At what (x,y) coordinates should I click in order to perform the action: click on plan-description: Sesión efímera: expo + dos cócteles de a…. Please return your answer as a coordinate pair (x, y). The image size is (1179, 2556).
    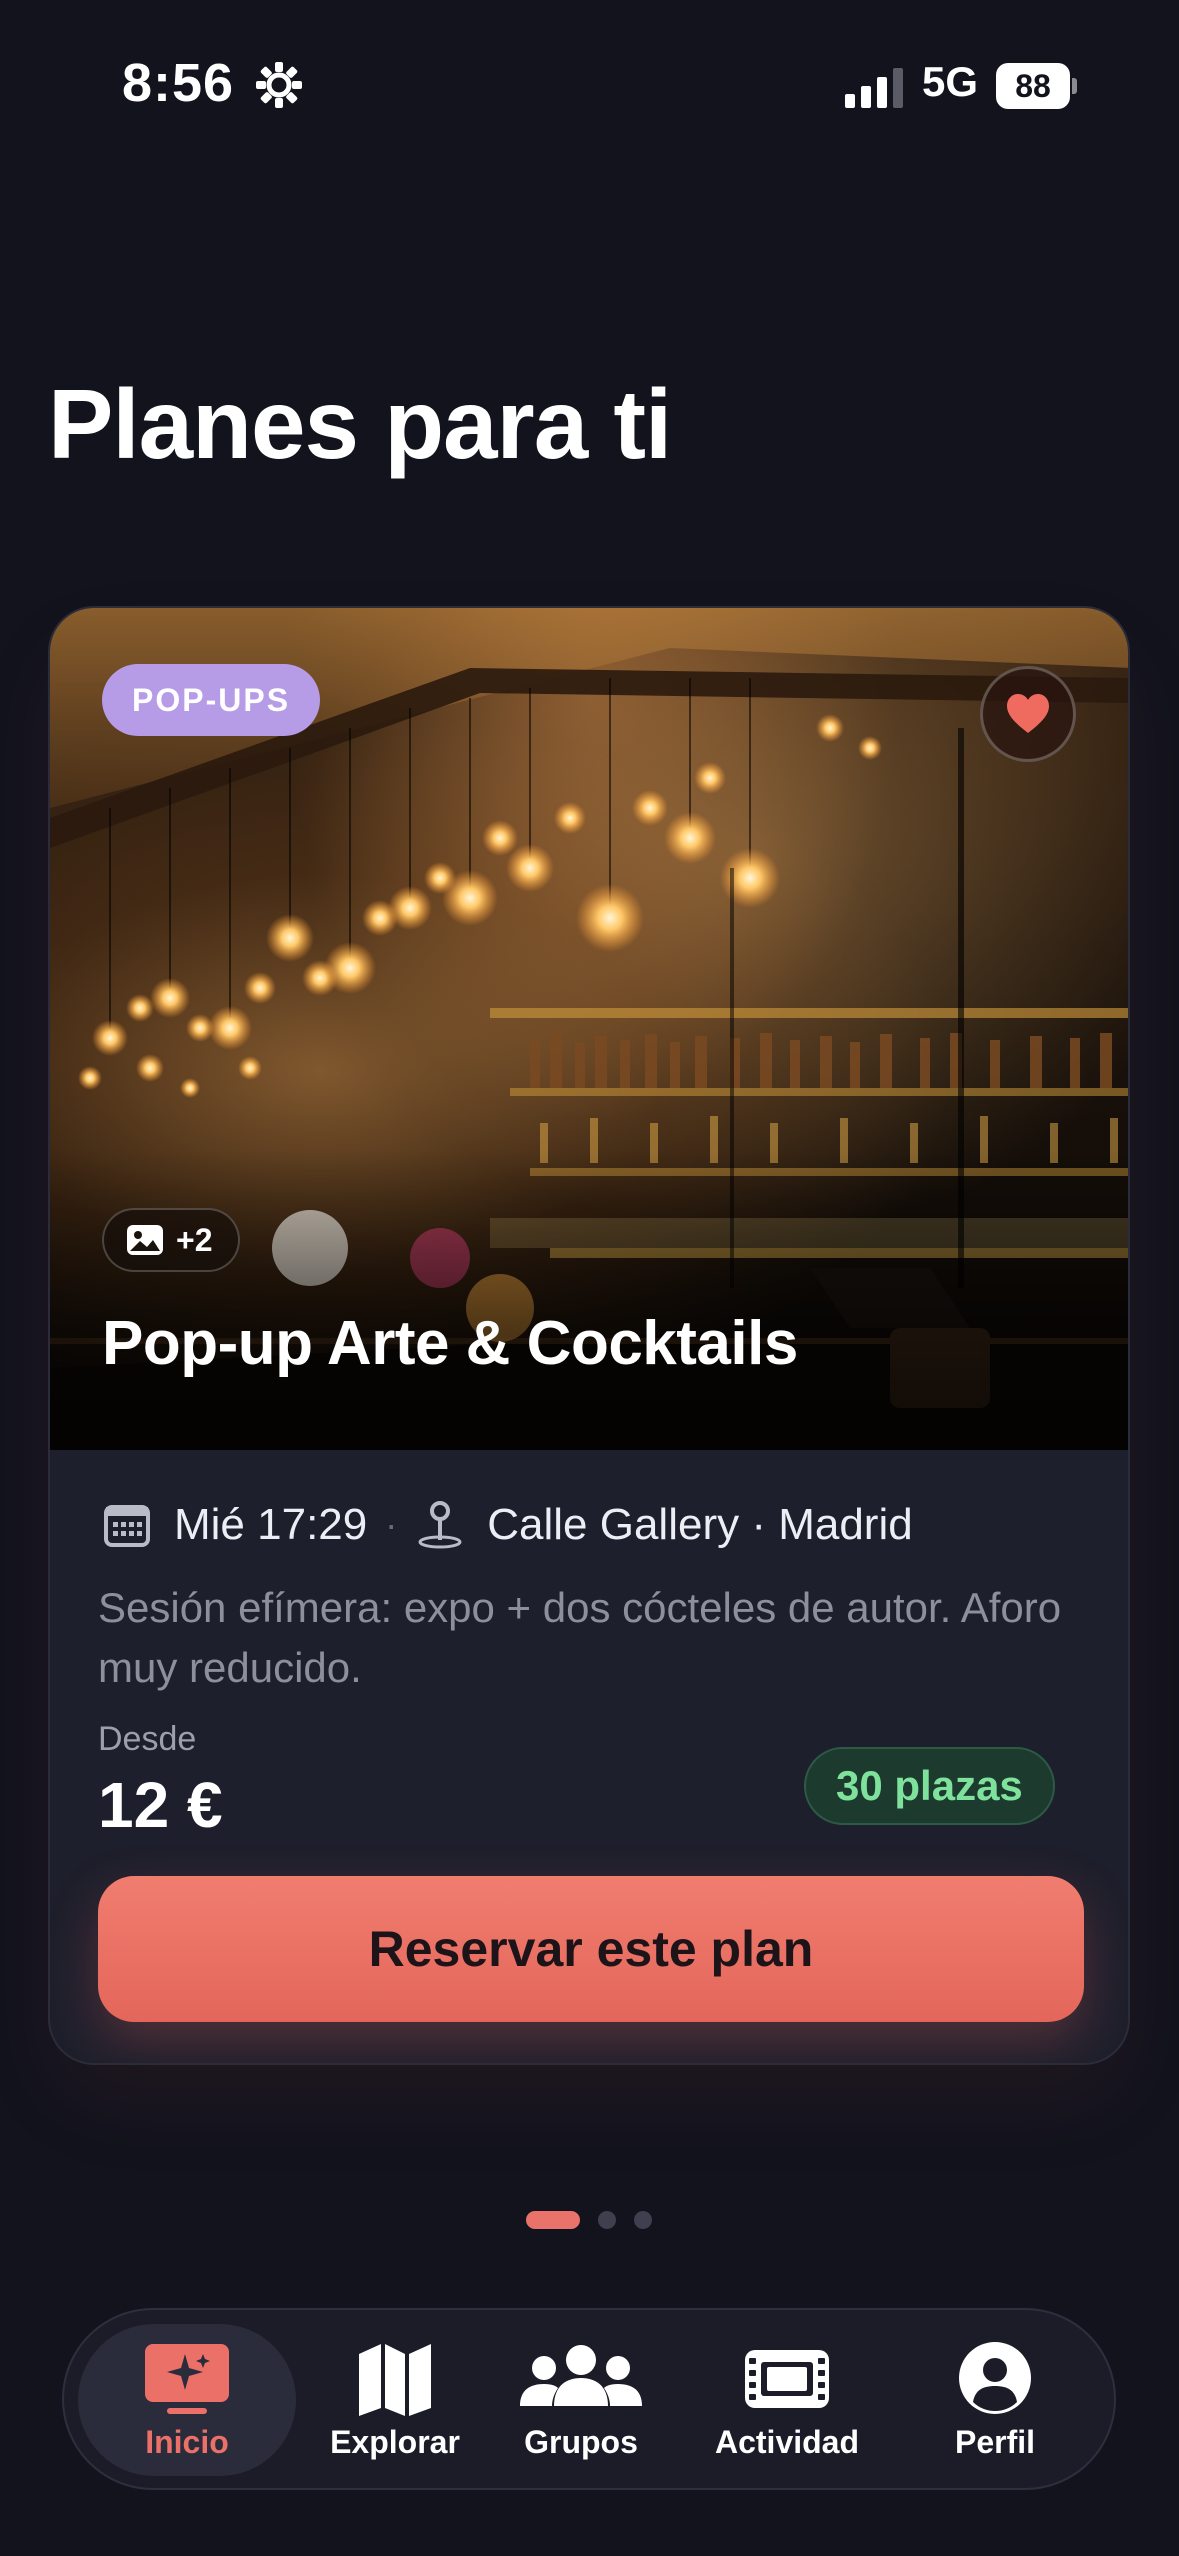
    Looking at the image, I should click on (580, 1637).